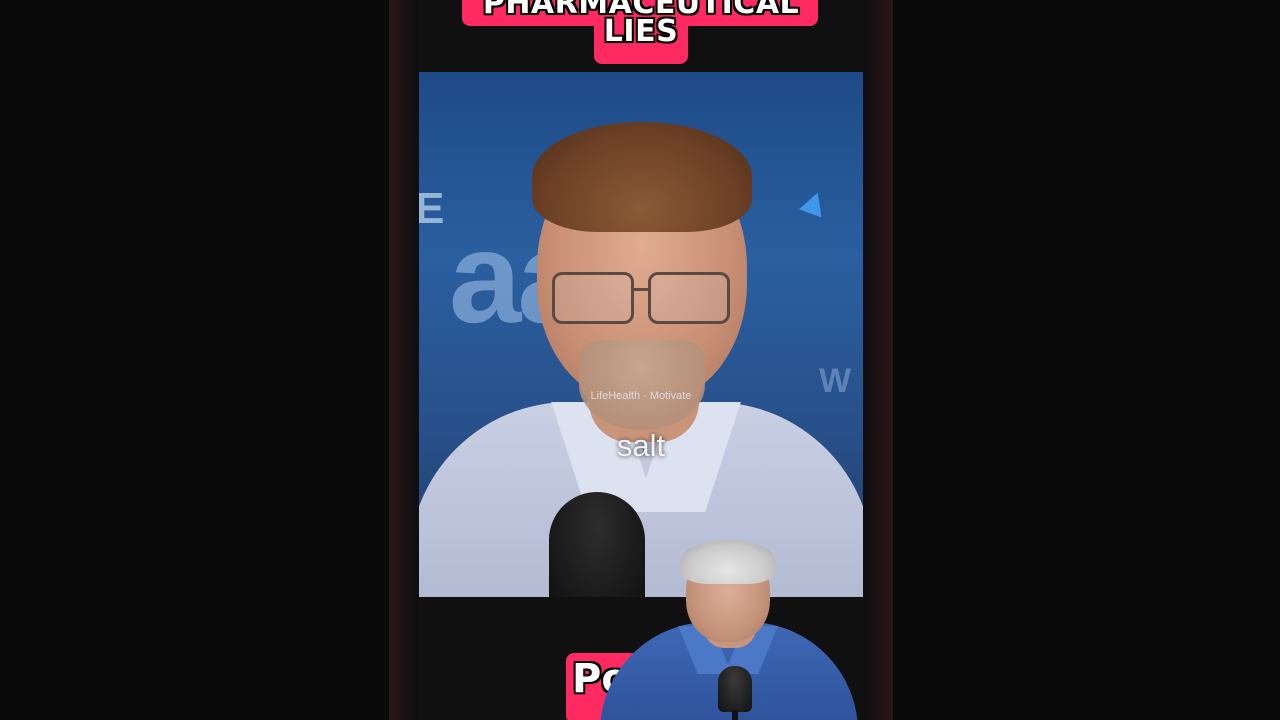 This screenshot has width=1280, height=720. I want to click on presenter-mic-stand, so click(735, 715).